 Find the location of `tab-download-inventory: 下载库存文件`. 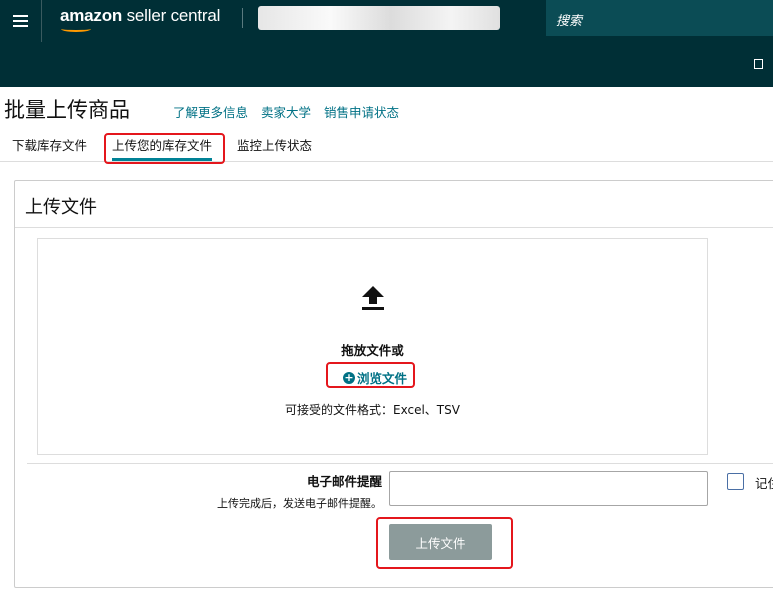

tab-download-inventory: 下载库存文件 is located at coordinates (49, 144).